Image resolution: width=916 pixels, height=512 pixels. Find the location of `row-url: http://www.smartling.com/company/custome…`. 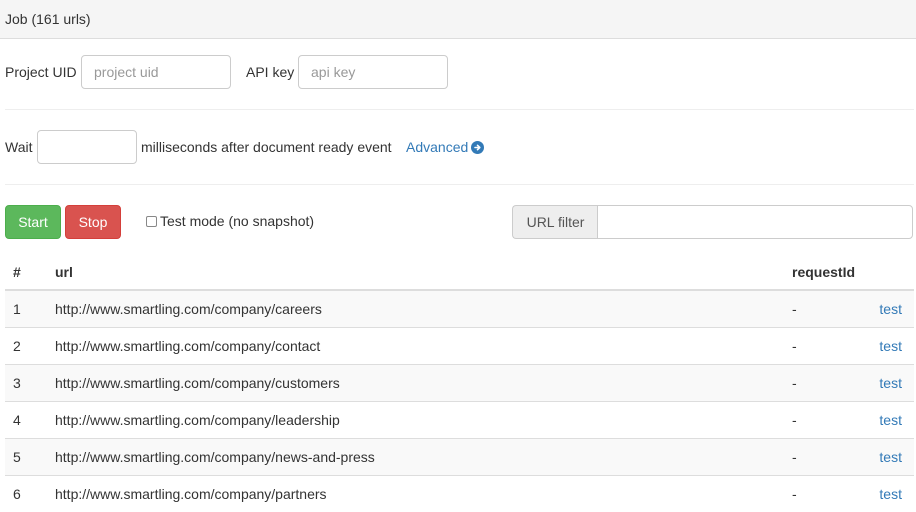

row-url: http://www.smartling.com/company/custome… is located at coordinates (415, 382).